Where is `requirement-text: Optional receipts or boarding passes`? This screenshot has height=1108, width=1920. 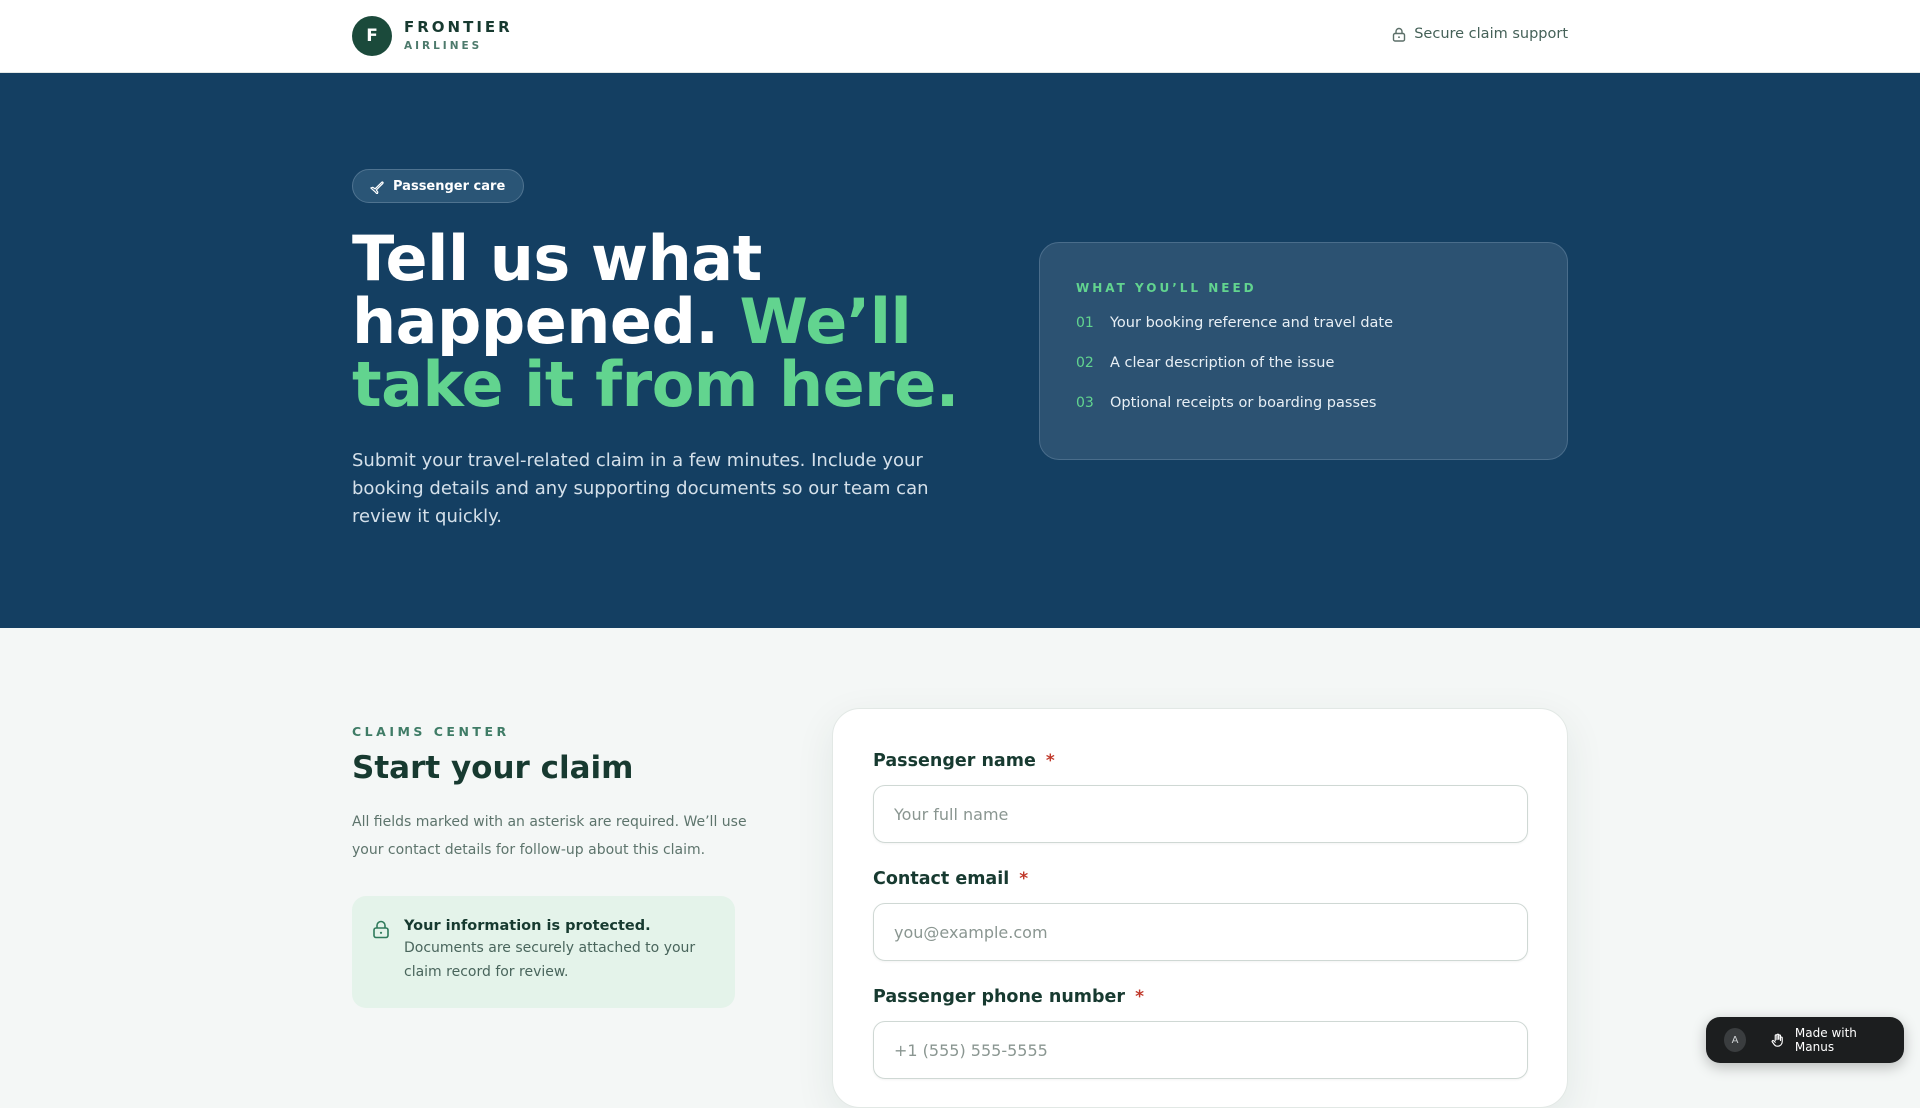
requirement-text: Optional receipts or boarding passes is located at coordinates (1243, 403).